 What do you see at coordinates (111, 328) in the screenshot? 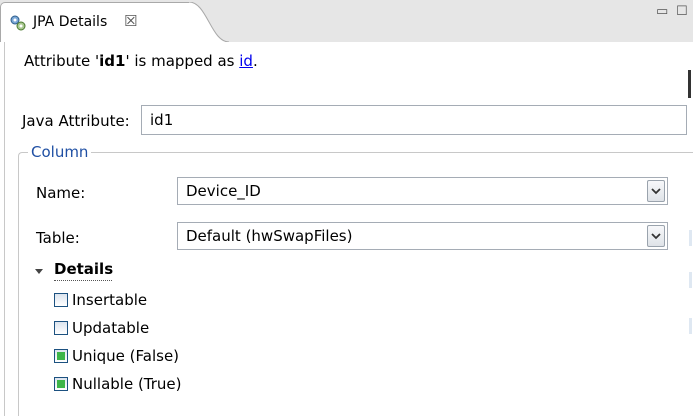
I see `updatable-label: Updatable` at bounding box center [111, 328].